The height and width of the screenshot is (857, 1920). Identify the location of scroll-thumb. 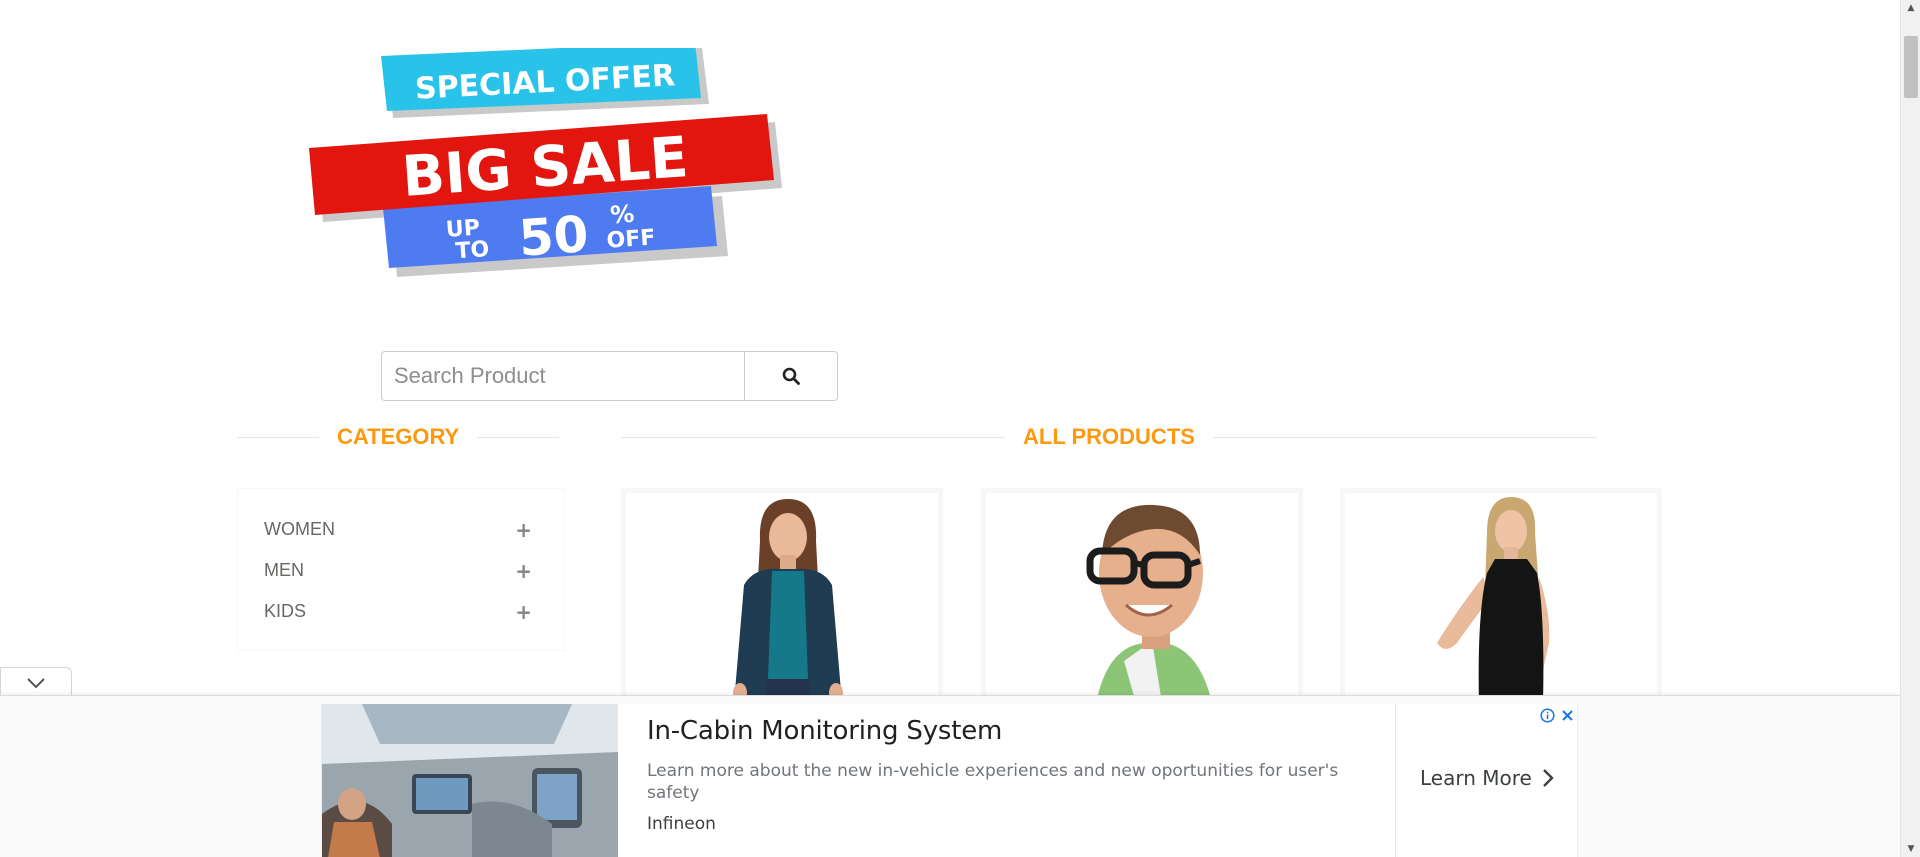
(1911, 67).